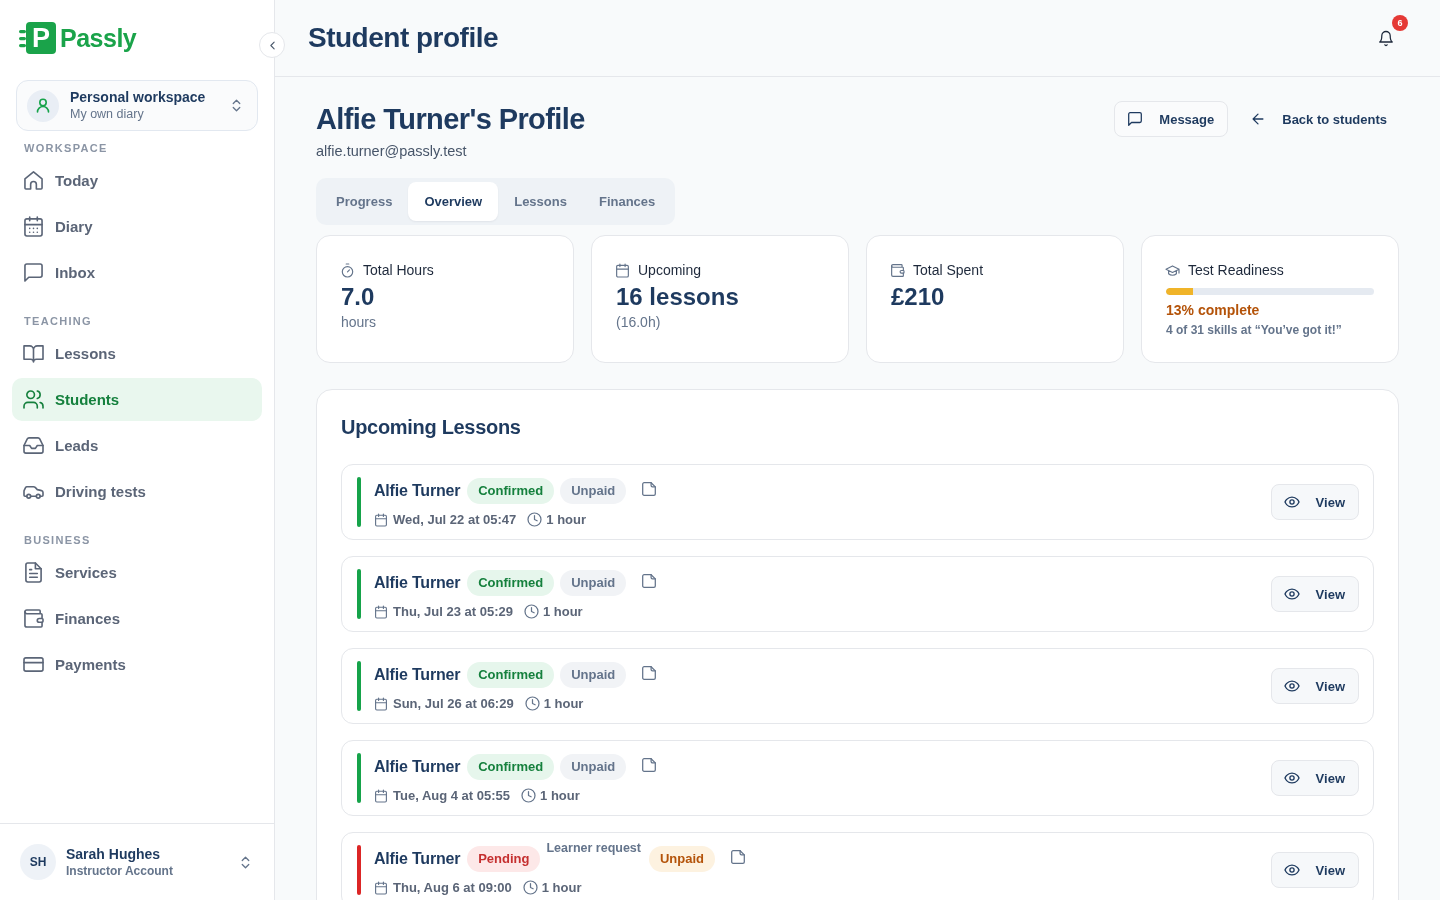 This screenshot has width=1440, height=900. Describe the element at coordinates (137, 445) in the screenshot. I see `nav-item: Leads` at that location.